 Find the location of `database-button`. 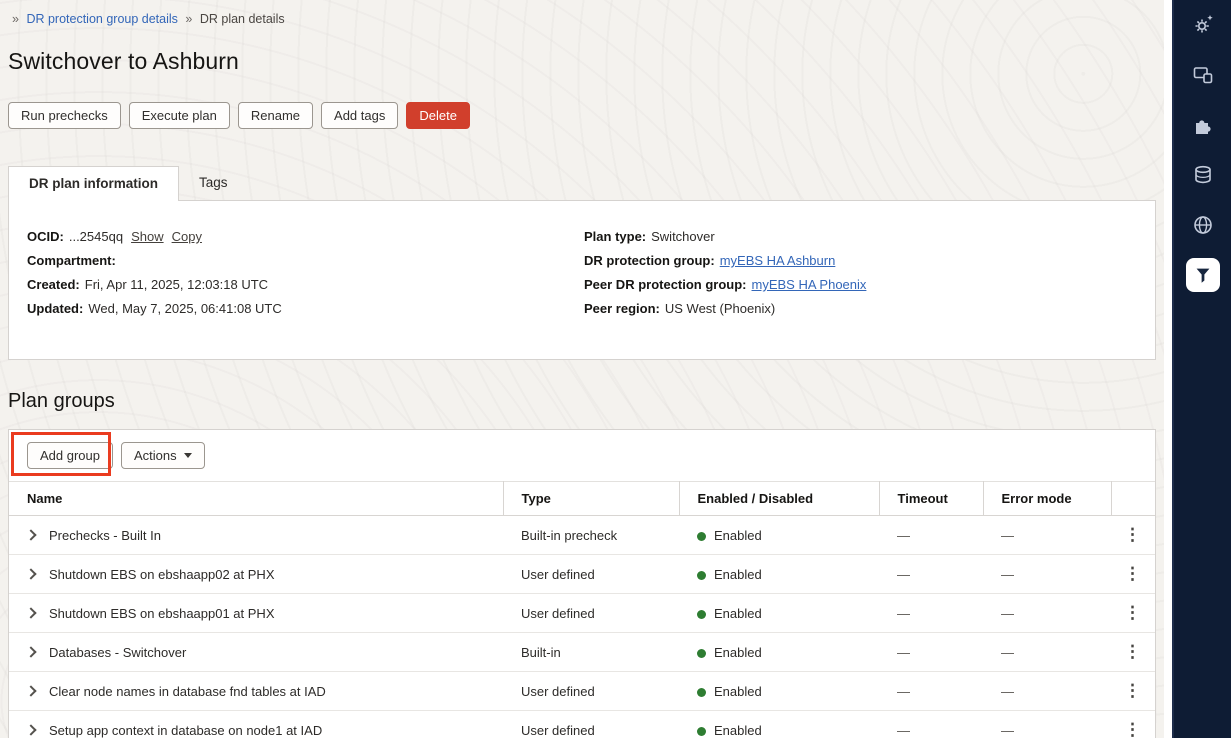

database-button is located at coordinates (1203, 175).